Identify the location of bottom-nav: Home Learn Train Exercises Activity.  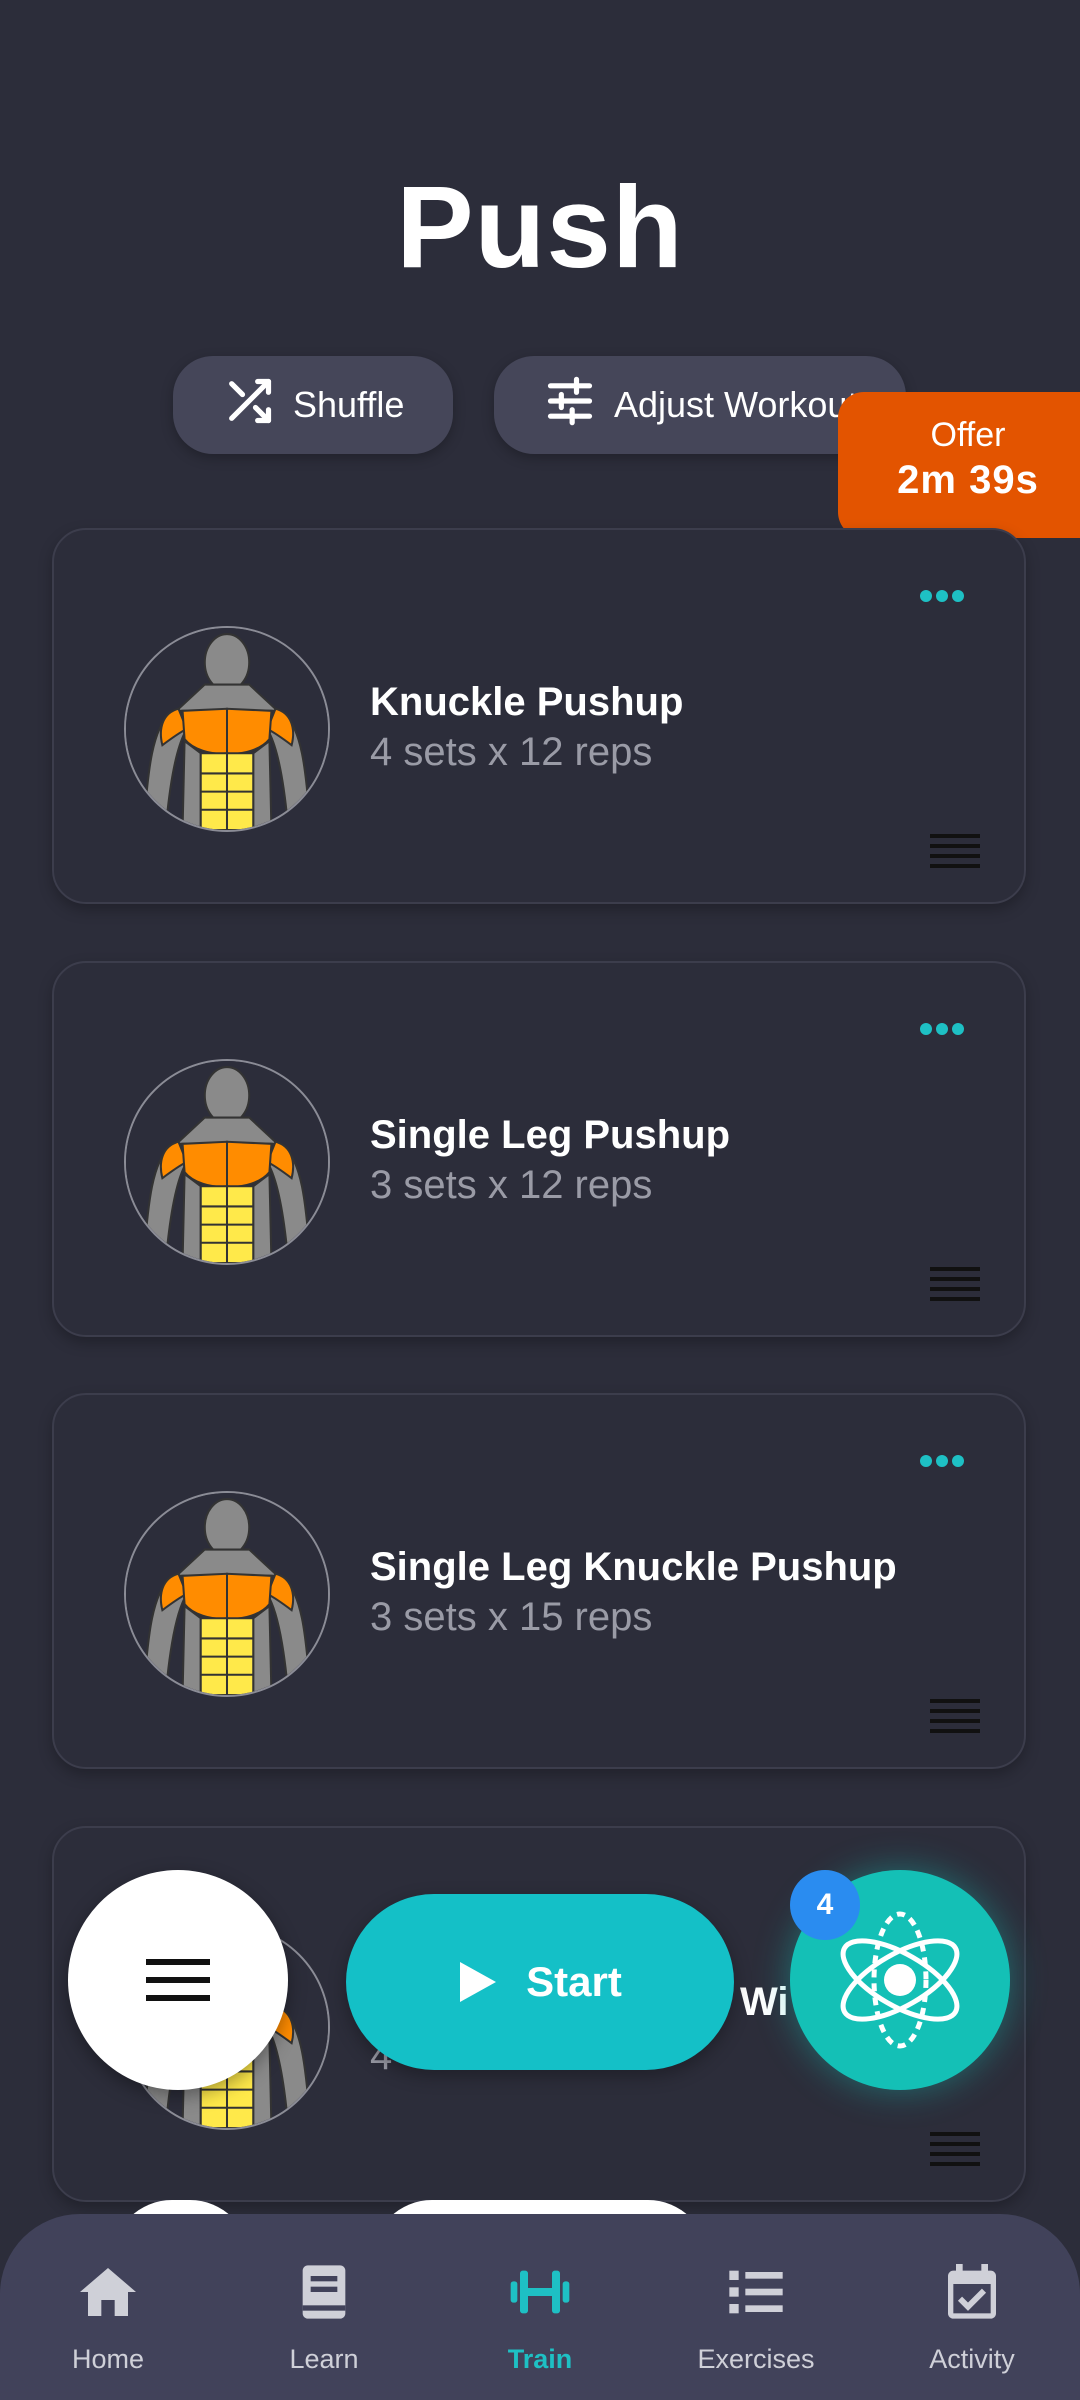
(540, 2307).